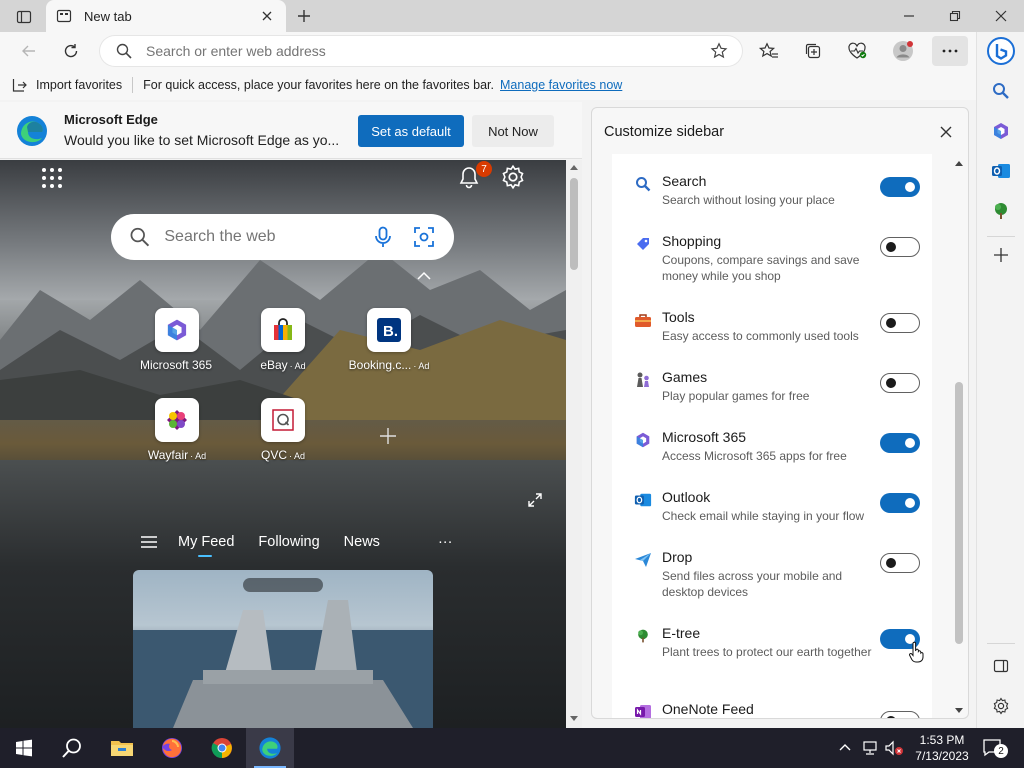 The height and width of the screenshot is (768, 1024). Describe the element at coordinates (67, 85) in the screenshot. I see `import-favorites-button: Import favorites` at that location.